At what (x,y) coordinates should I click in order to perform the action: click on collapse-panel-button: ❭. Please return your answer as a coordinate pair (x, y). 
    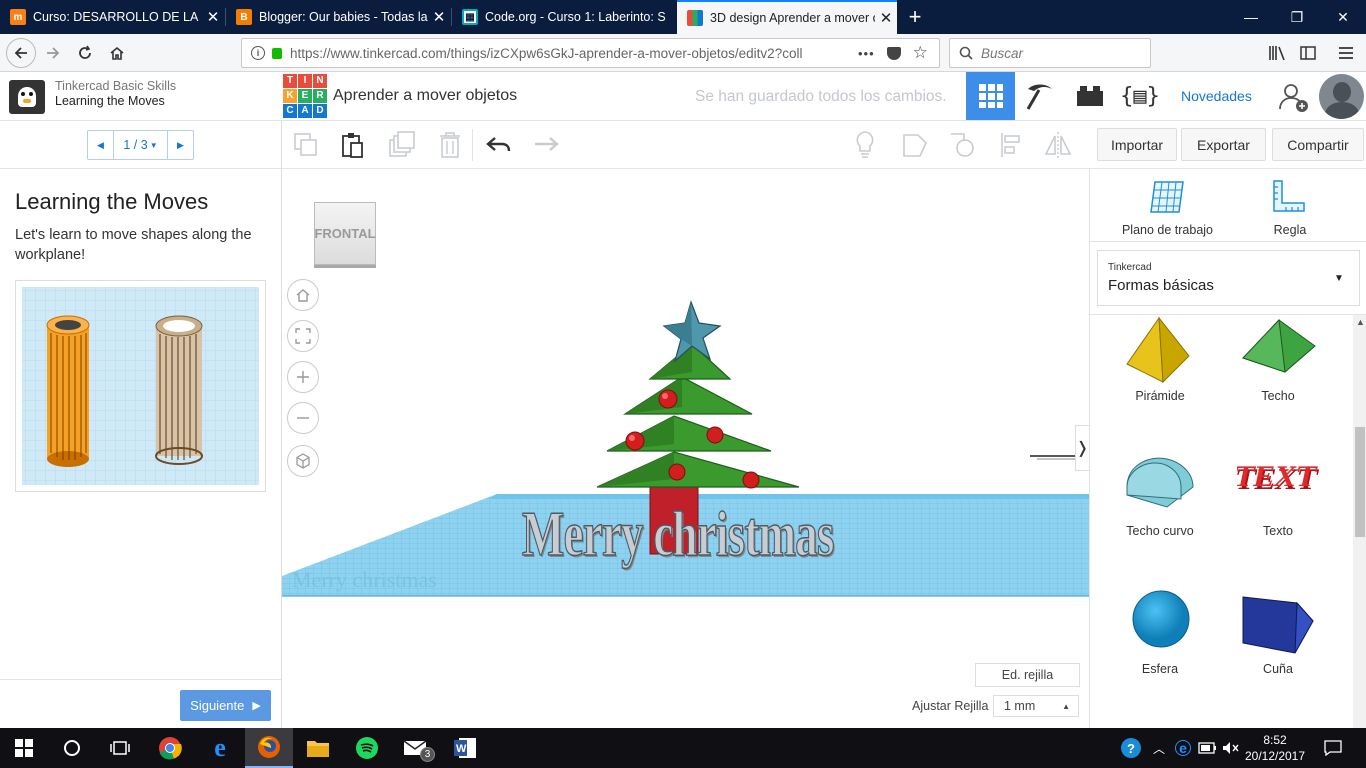
    Looking at the image, I should click on (1082, 448).